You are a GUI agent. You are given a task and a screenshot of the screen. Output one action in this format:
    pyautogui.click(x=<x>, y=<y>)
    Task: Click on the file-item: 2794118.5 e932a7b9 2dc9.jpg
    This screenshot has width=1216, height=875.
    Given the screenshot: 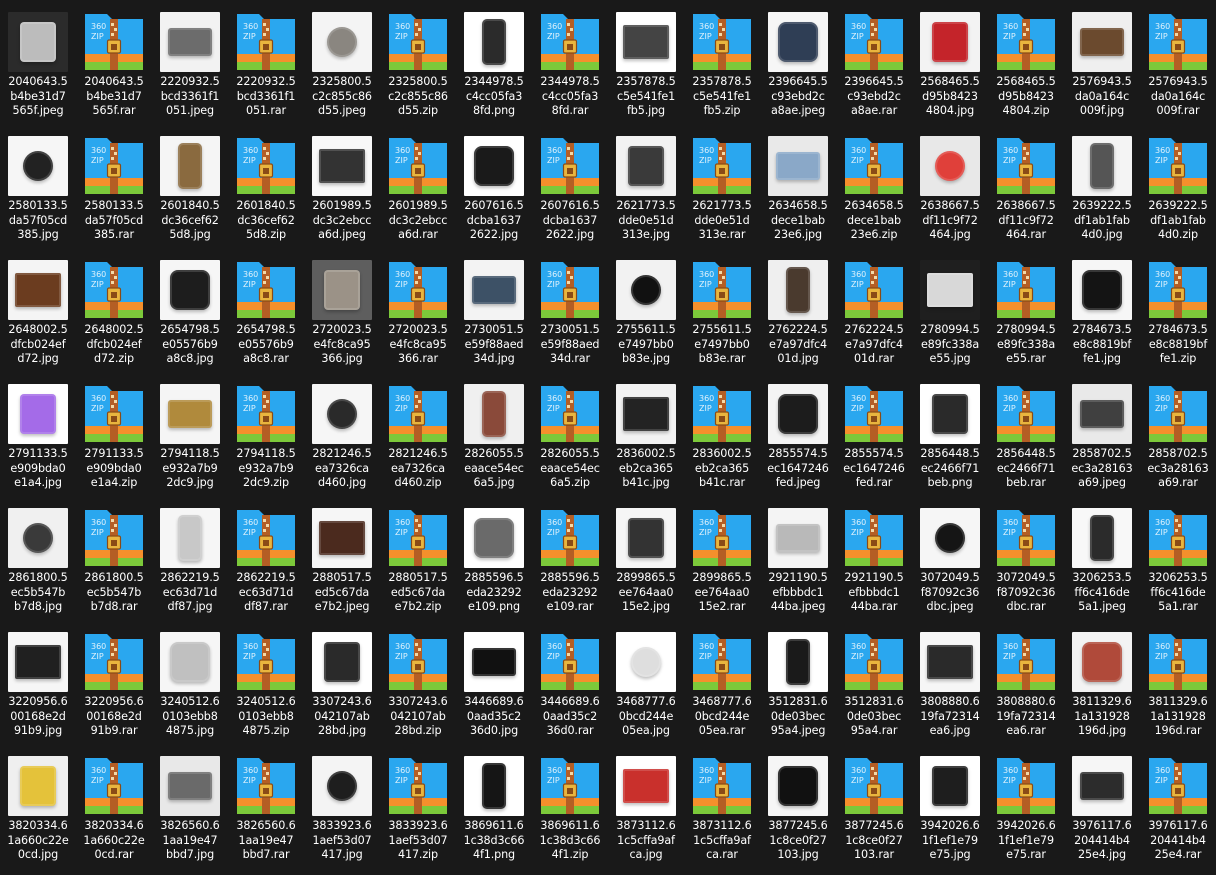 What is the action you would take?
    pyautogui.click(x=190, y=440)
    